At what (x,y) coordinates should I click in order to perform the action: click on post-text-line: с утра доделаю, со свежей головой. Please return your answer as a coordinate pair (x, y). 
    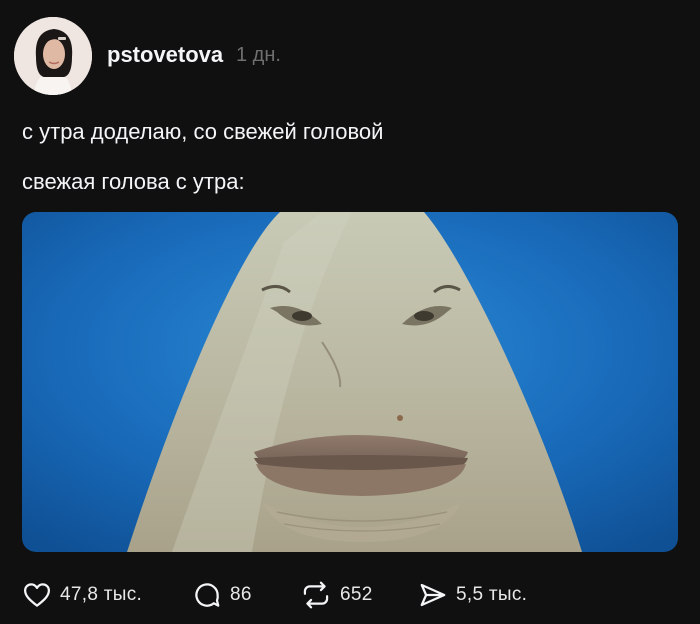
    Looking at the image, I should click on (203, 131).